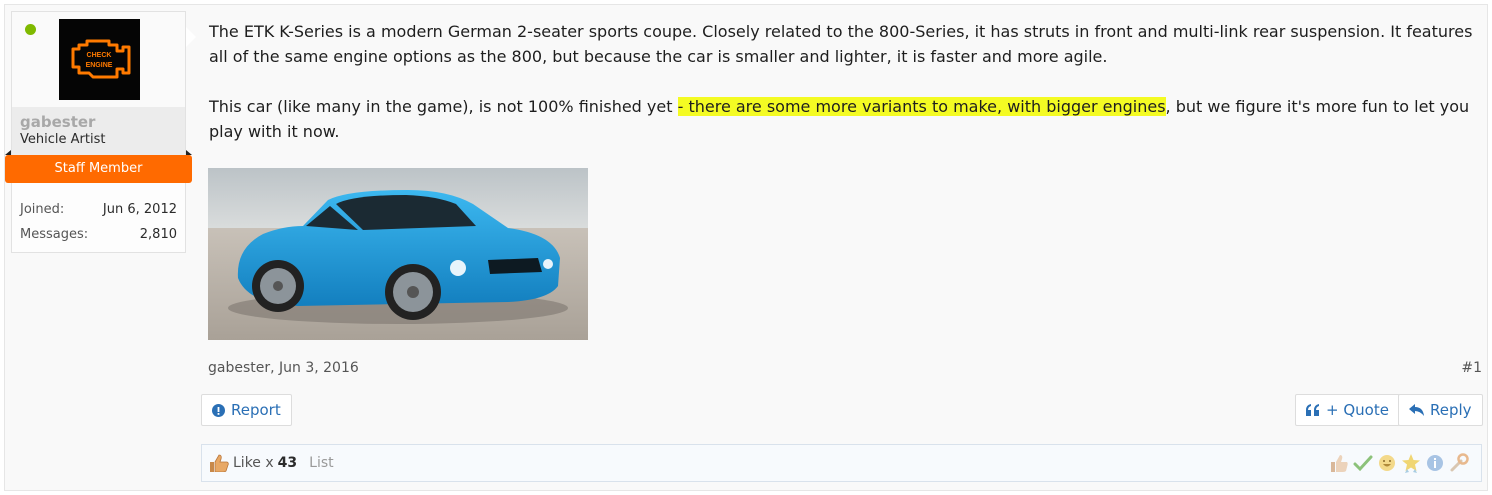 This screenshot has width=1492, height=495. I want to click on quote-button: + Quote, so click(1347, 410).